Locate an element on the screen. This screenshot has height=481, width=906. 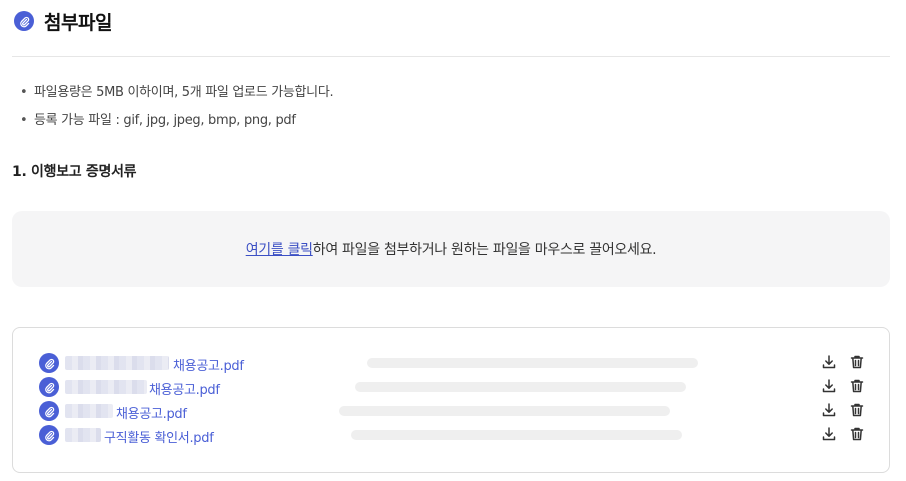
attachments-header: 첨부파일 is located at coordinates (451, 31).